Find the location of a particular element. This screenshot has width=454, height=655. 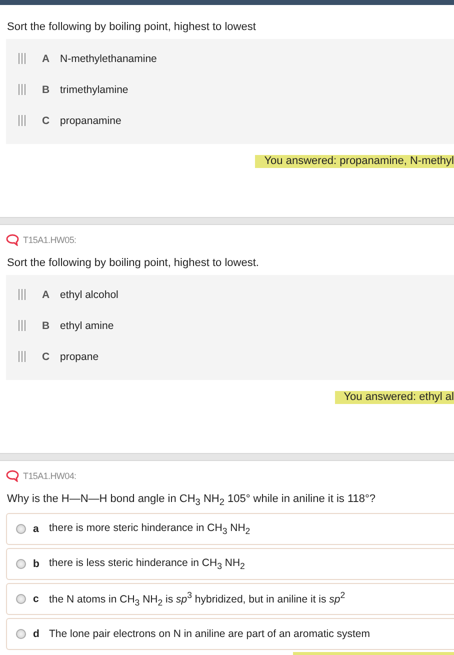

question-id: T15A1.HW04: is located at coordinates (49, 476).